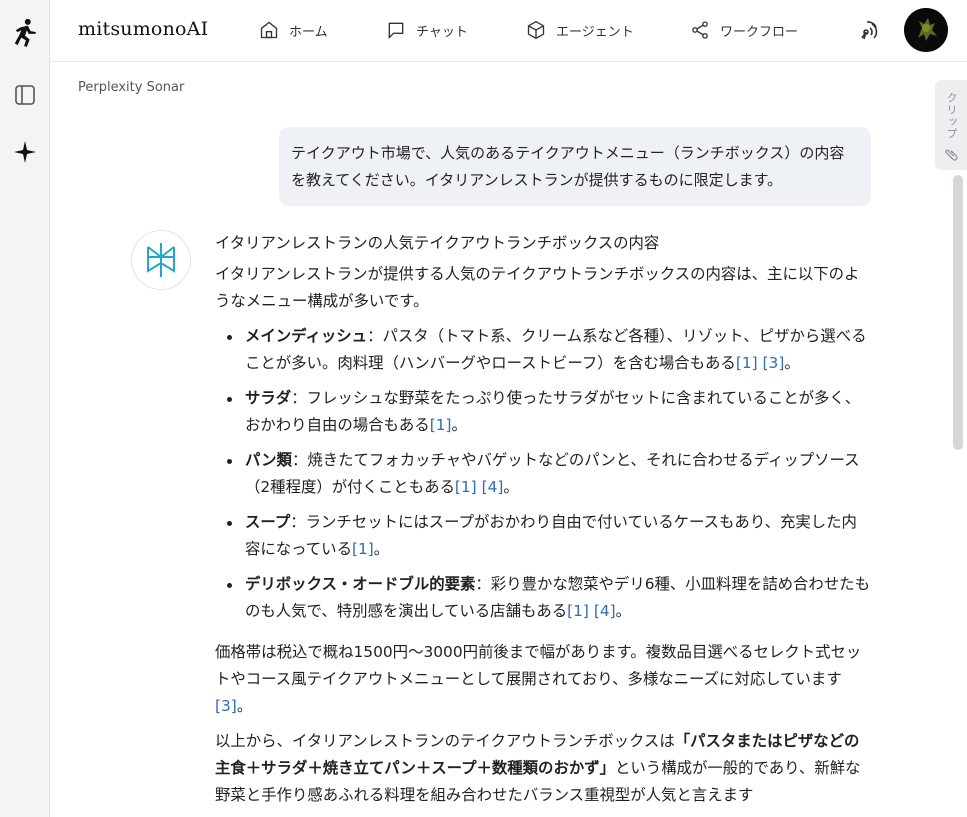 This screenshot has height=817, width=967. I want to click on avatar, so click(926, 30).